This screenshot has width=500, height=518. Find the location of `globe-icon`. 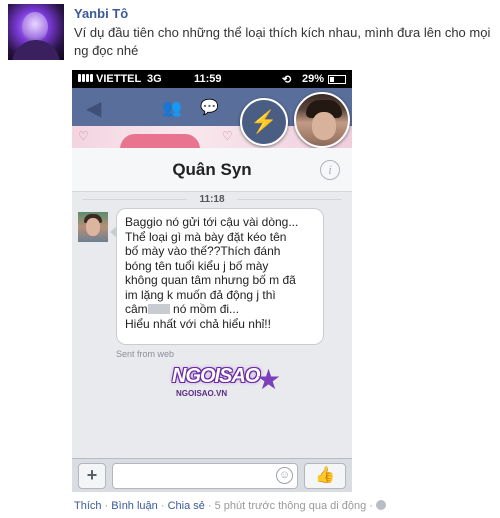

globe-icon is located at coordinates (380, 505).